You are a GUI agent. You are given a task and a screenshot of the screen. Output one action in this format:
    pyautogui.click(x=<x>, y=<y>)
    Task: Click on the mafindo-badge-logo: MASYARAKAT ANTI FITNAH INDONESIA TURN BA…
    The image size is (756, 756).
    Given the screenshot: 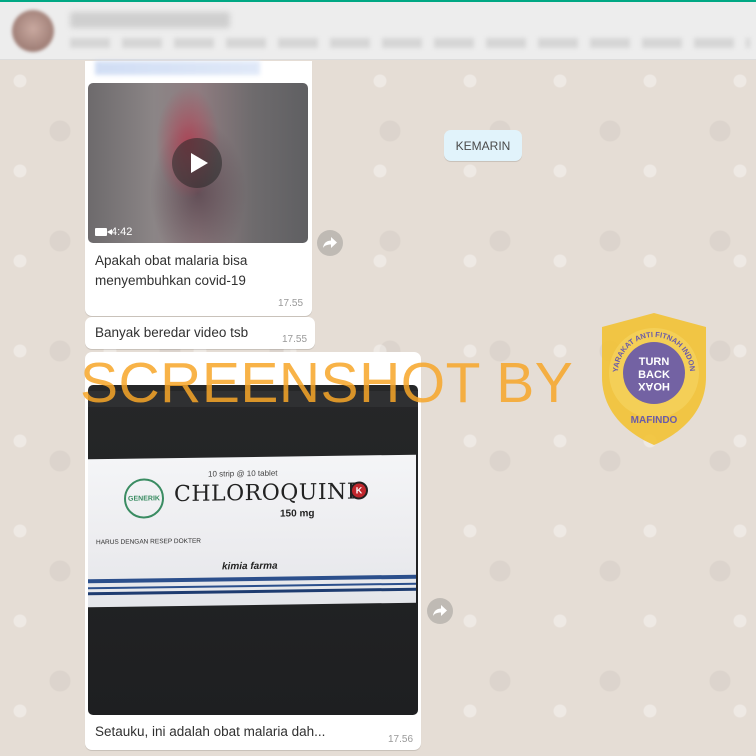 What is the action you would take?
    pyautogui.click(x=651, y=378)
    